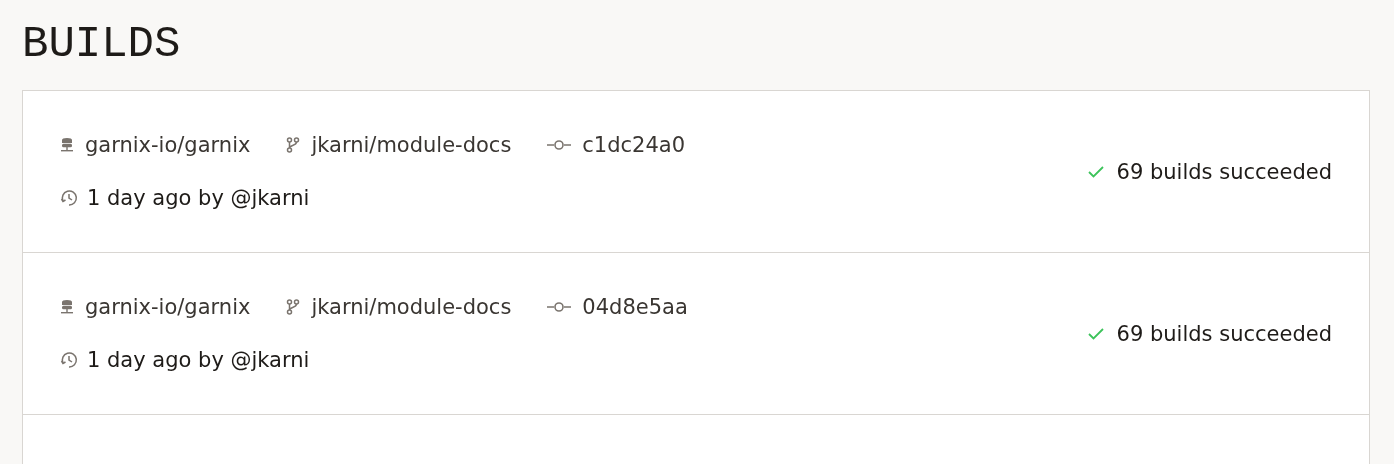 This screenshot has height=464, width=1394. What do you see at coordinates (634, 145) in the screenshot?
I see `commit-link: c1dc24a0` at bounding box center [634, 145].